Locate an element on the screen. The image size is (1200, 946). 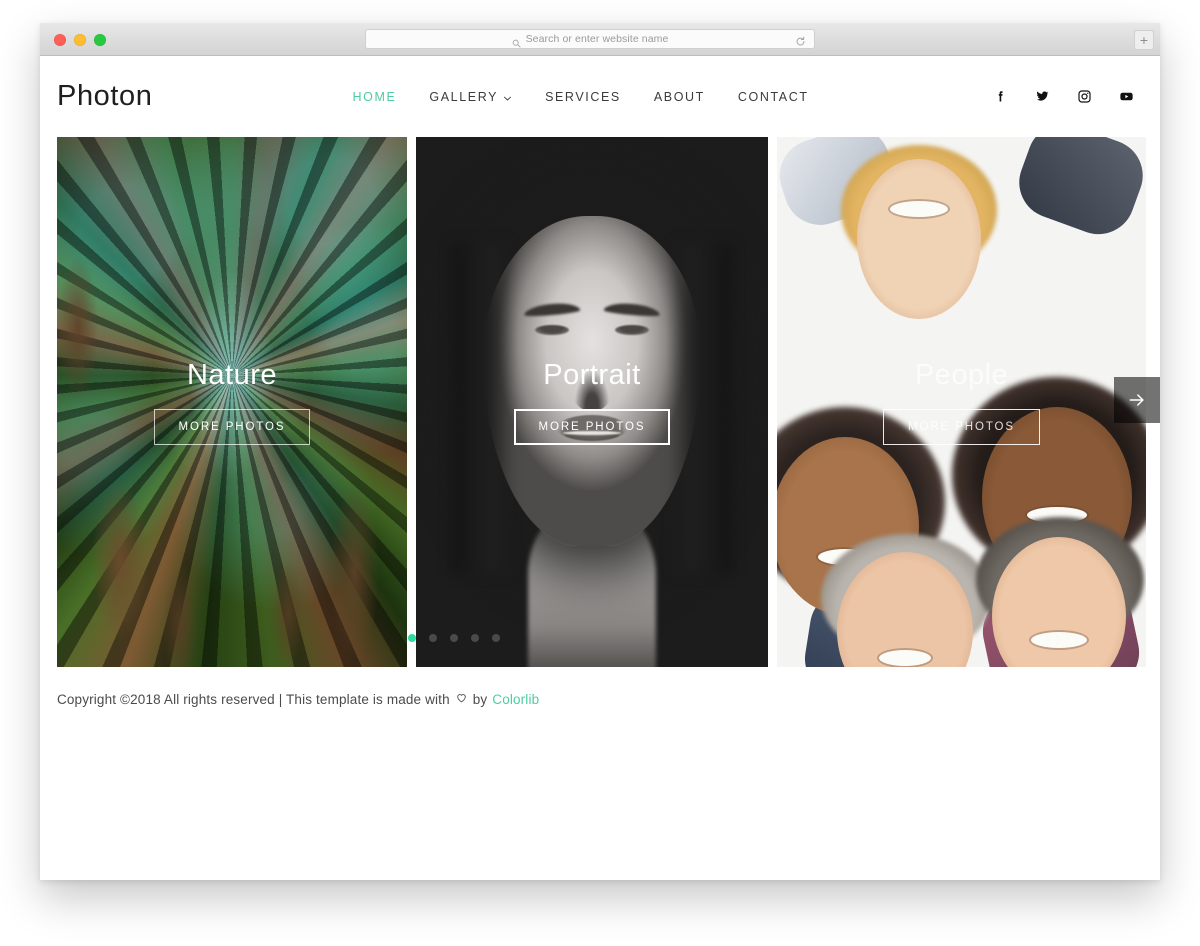
browser-titlebar: Search or enter website name + is located at coordinates (600, 39).